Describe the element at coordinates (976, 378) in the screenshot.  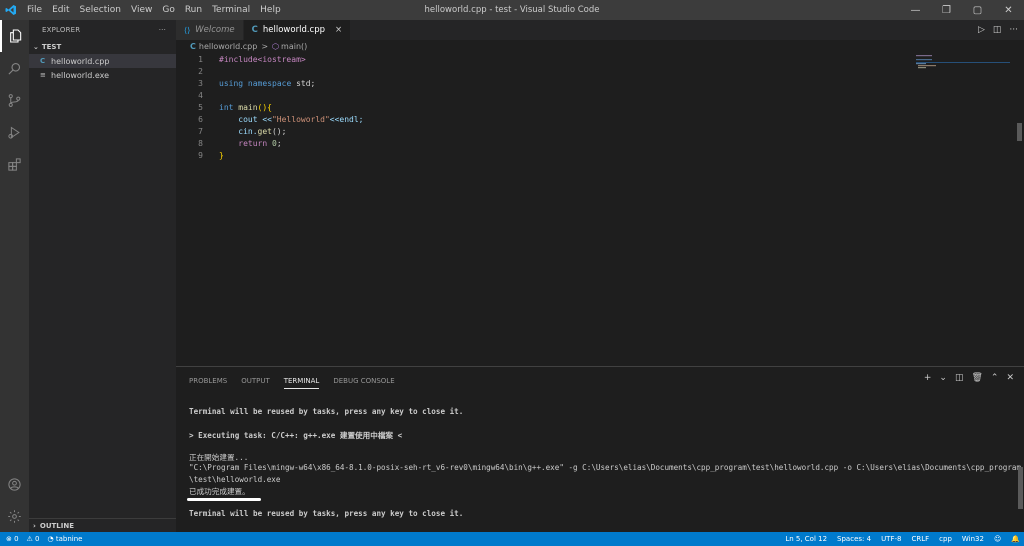
I see `kill-terminal-icon: 🗑` at that location.